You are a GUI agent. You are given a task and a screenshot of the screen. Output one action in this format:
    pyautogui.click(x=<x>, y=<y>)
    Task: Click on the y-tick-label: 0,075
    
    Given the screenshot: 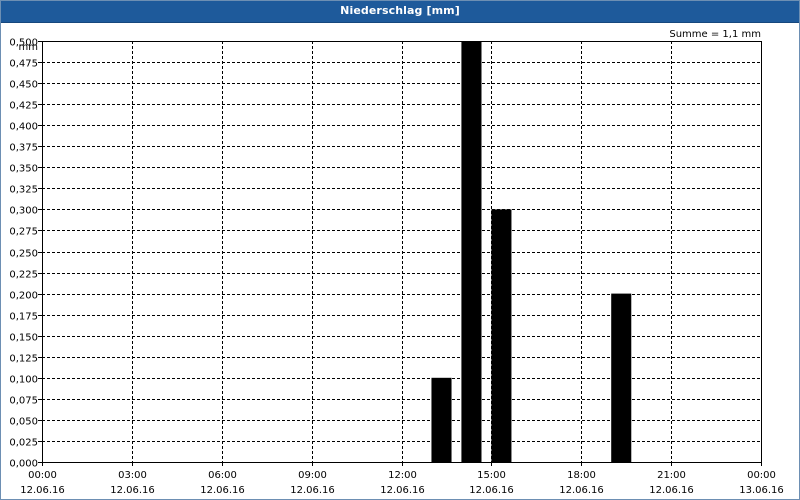 What is the action you would take?
    pyautogui.click(x=23, y=401)
    